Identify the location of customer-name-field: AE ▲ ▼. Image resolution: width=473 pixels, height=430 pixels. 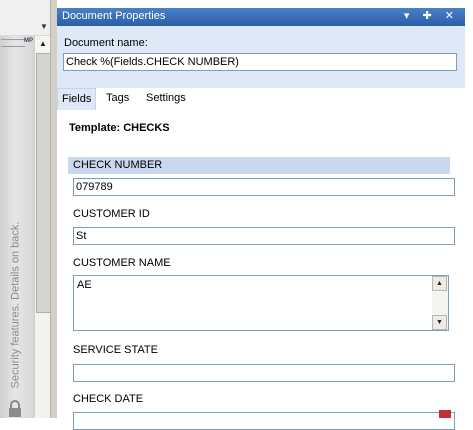
(261, 303).